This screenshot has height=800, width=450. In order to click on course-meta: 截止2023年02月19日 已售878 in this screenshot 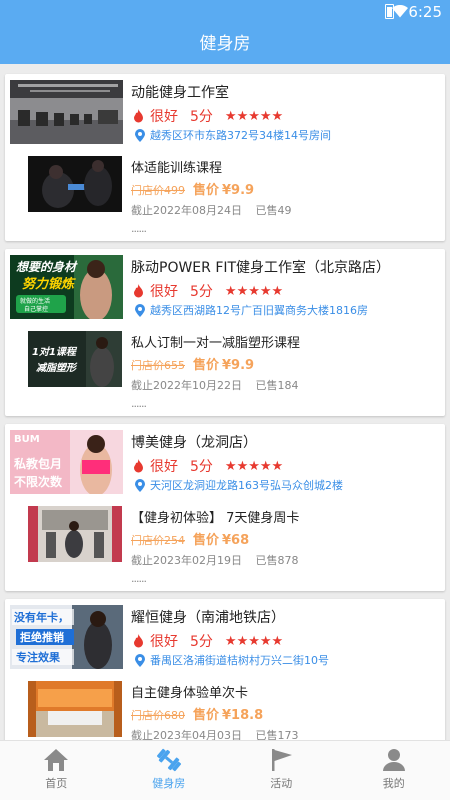, I will do `click(215, 560)`.